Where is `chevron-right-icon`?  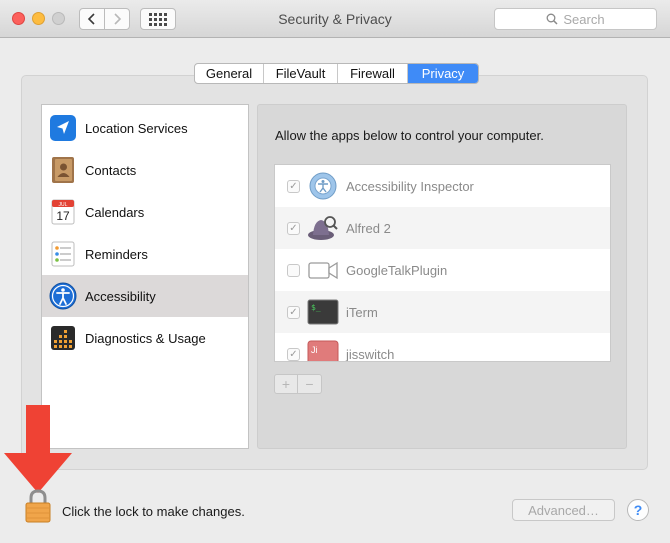
chevron-right-icon is located at coordinates (118, 19).